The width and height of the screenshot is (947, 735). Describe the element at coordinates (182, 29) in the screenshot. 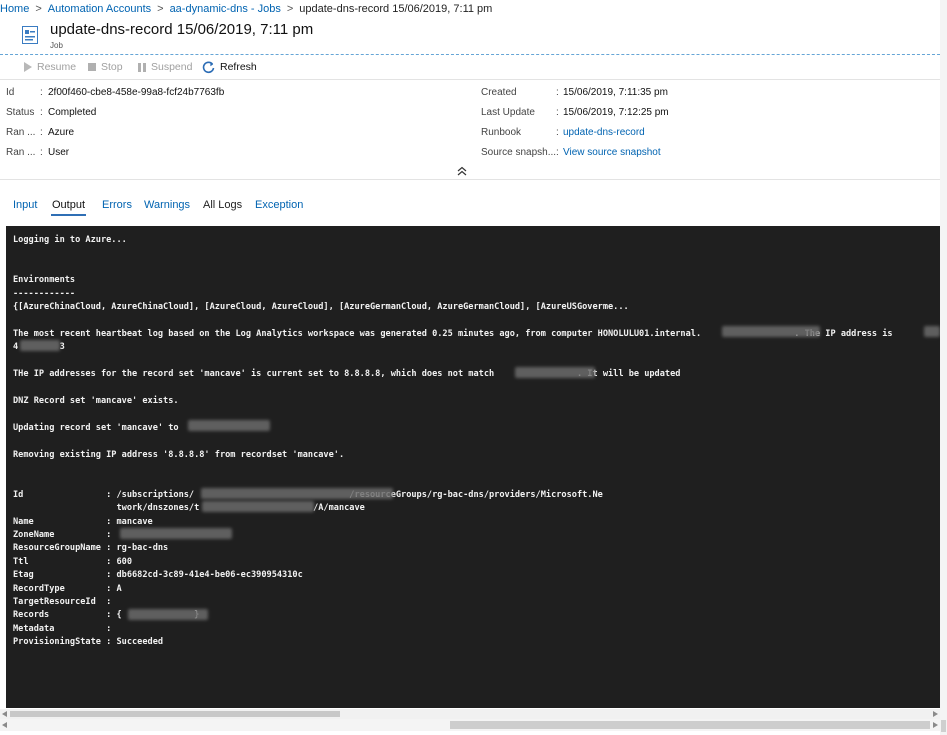

I see `page-title: update-dns-record 15/06/2019, 7:11 pm` at that location.